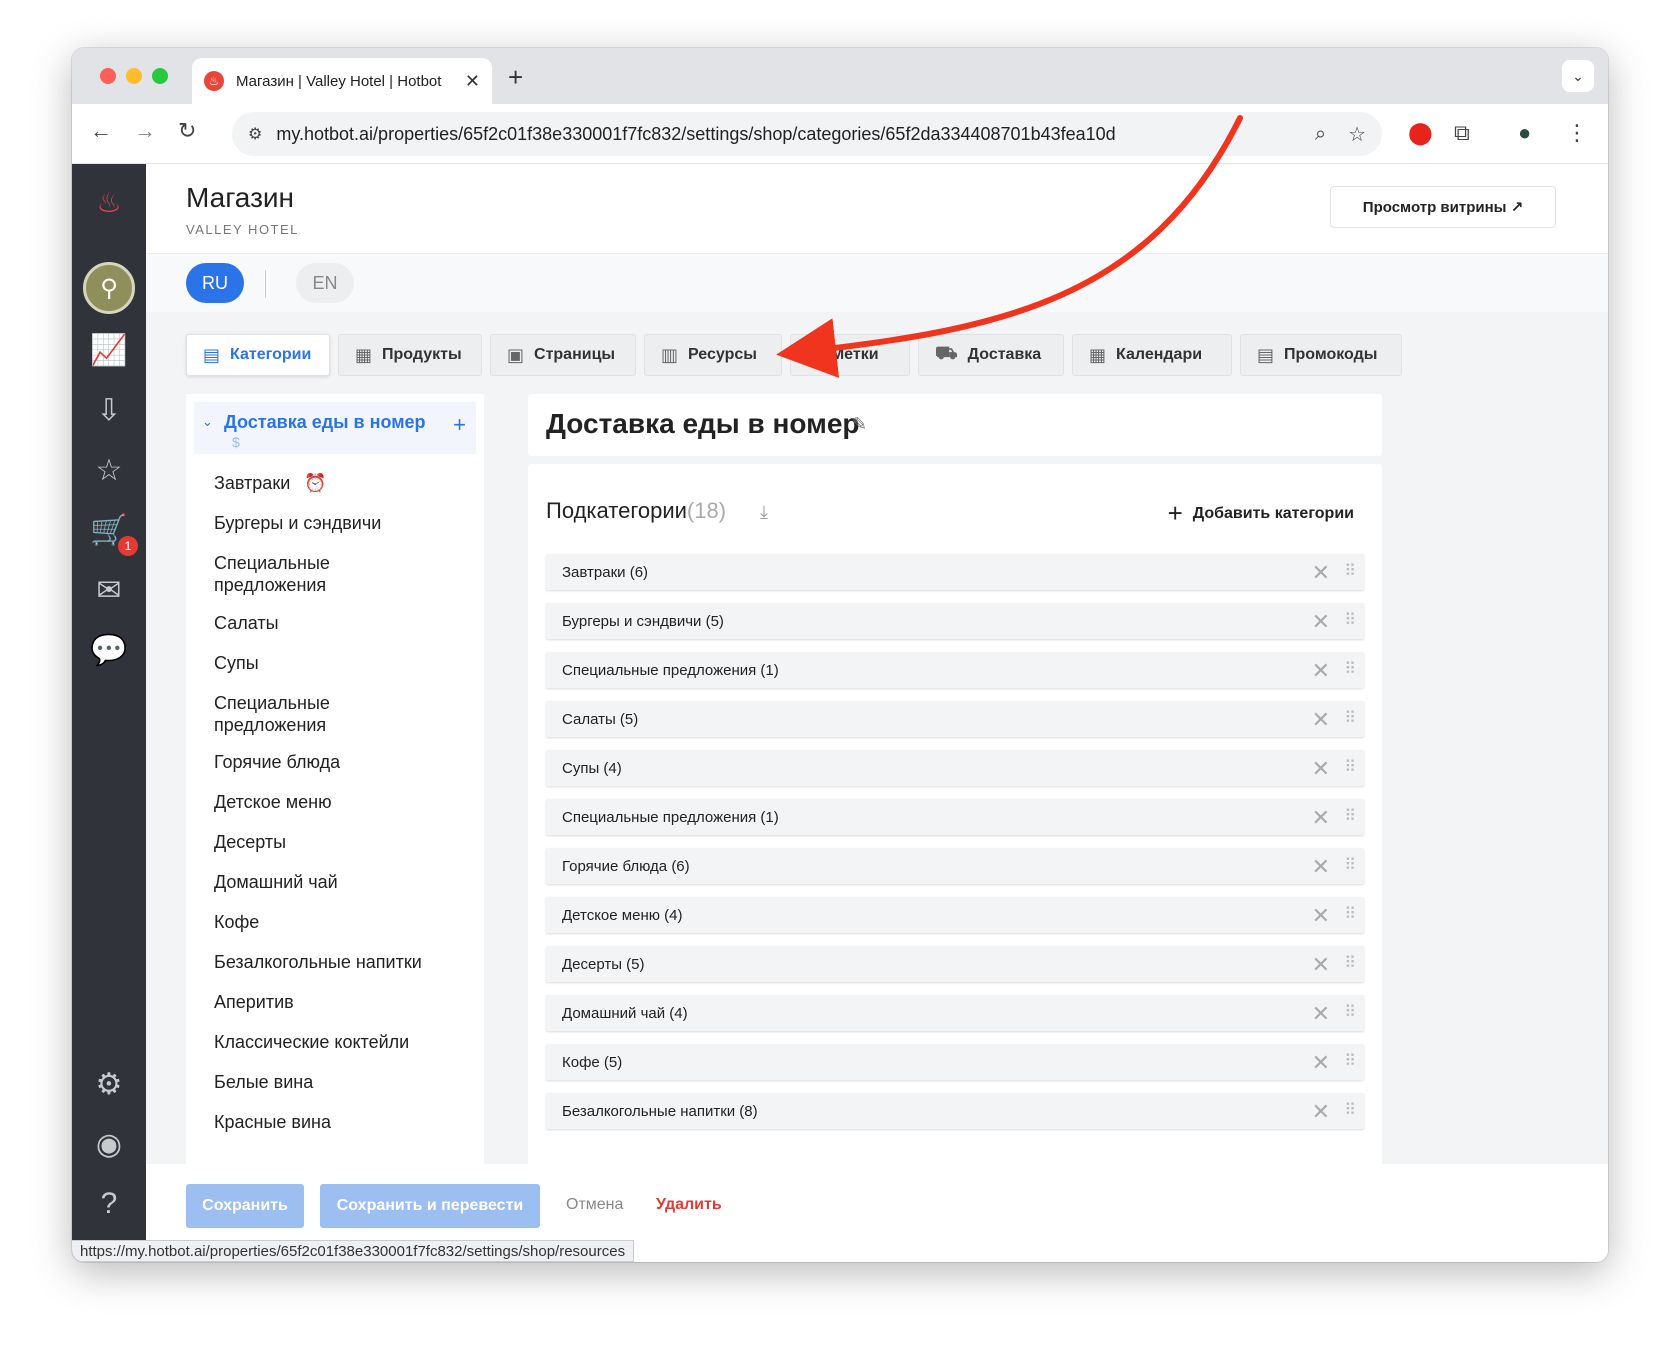 The image size is (1680, 1355). Describe the element at coordinates (472, 81) in the screenshot. I see `close-tab-icon: ✕` at that location.